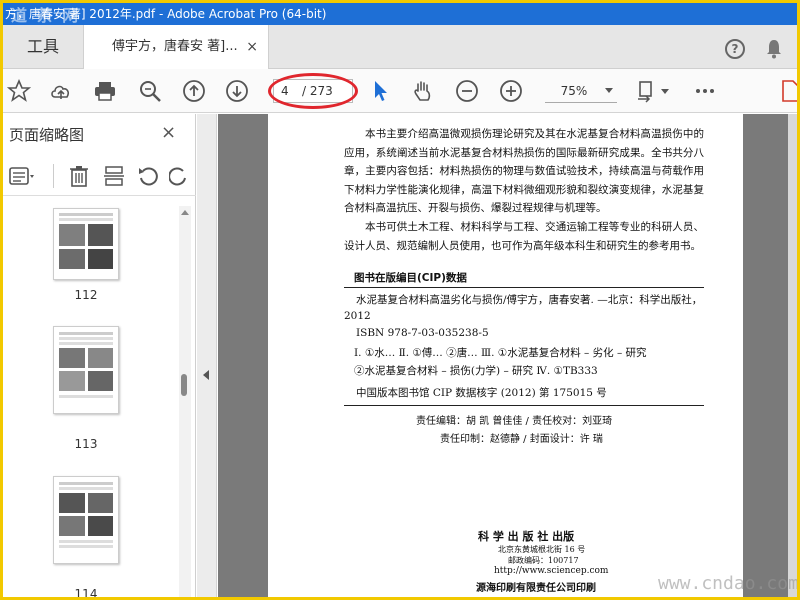 Image resolution: width=800 pixels, height=600 pixels. What do you see at coordinates (574, 91) in the screenshot?
I see `zoom-value: 75%` at bounding box center [574, 91].